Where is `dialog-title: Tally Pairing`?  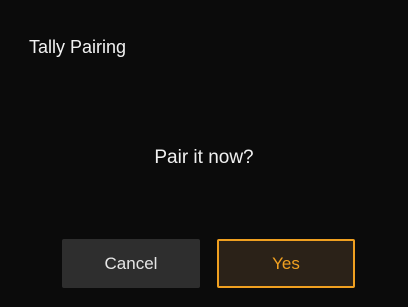 dialog-title: Tally Pairing is located at coordinates (78, 47).